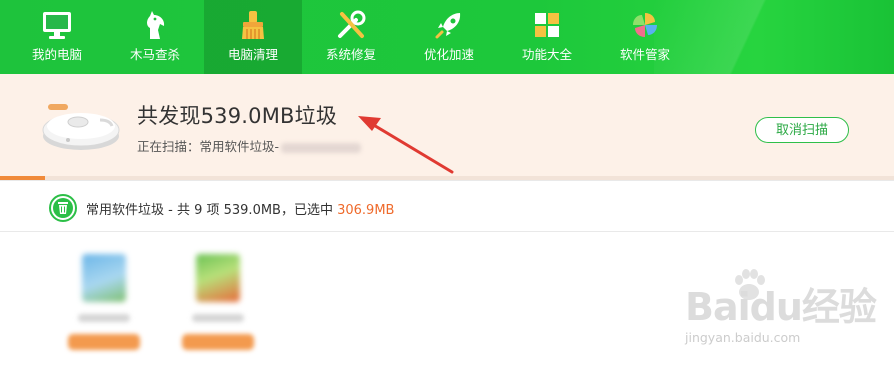  I want to click on category-summary-text: 常用软件垃圾 - 共 9 项 539.0MB，已选中, so click(212, 210).